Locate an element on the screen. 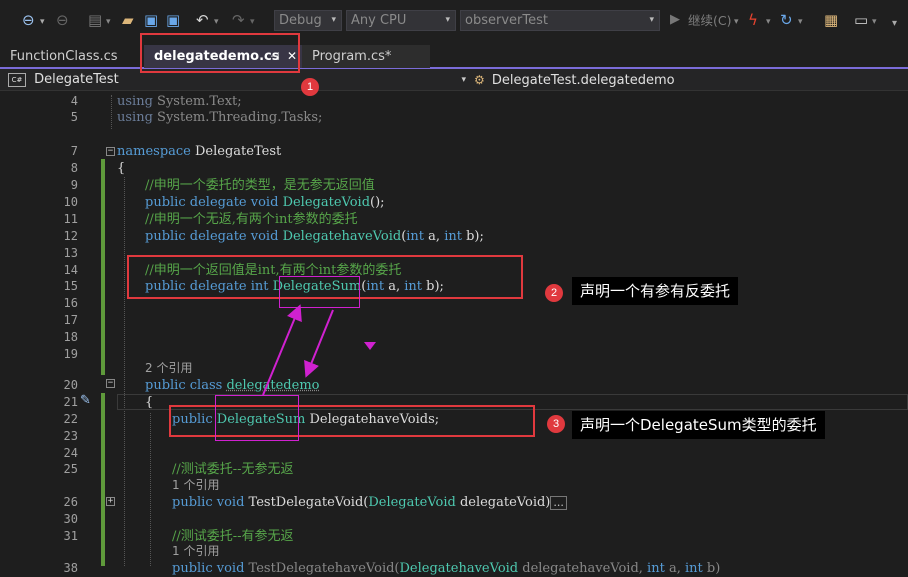 Image resolution: width=908 pixels, height=577 pixels. line-number: 25 is located at coordinates (70, 469).